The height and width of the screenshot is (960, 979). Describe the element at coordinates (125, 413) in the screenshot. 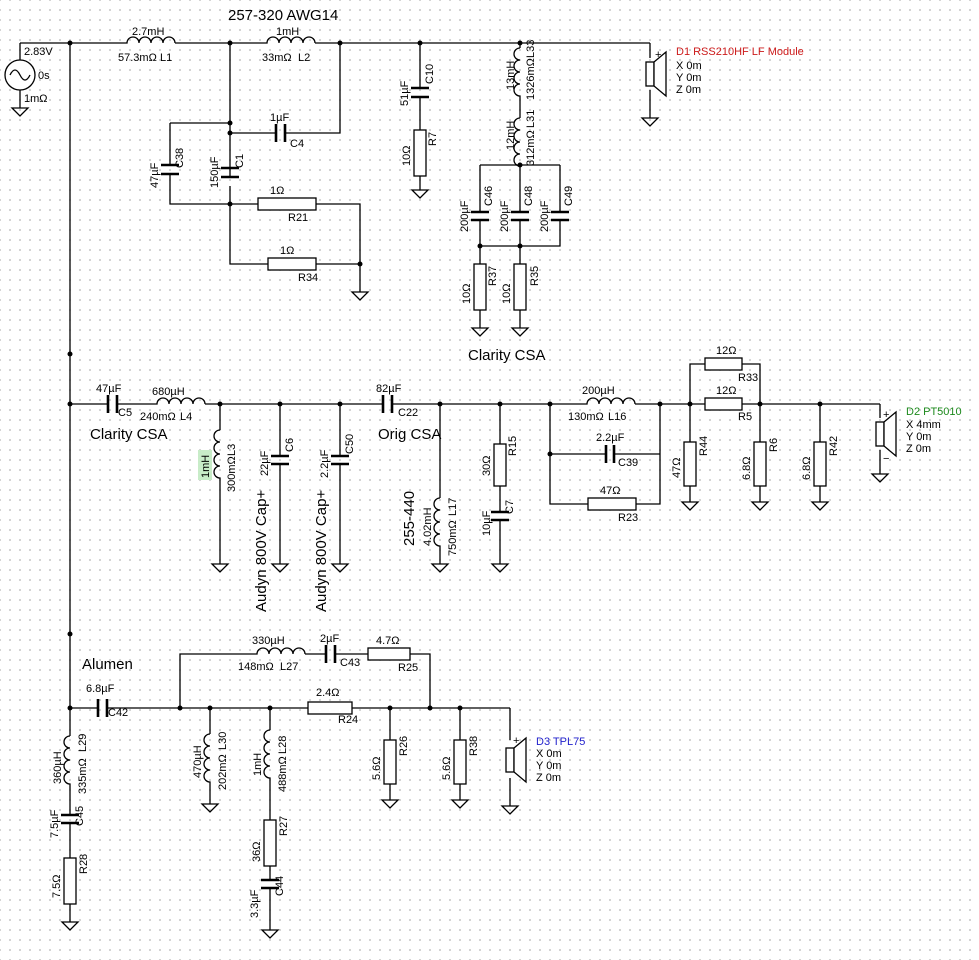

I see `C5-ref: C5` at that location.